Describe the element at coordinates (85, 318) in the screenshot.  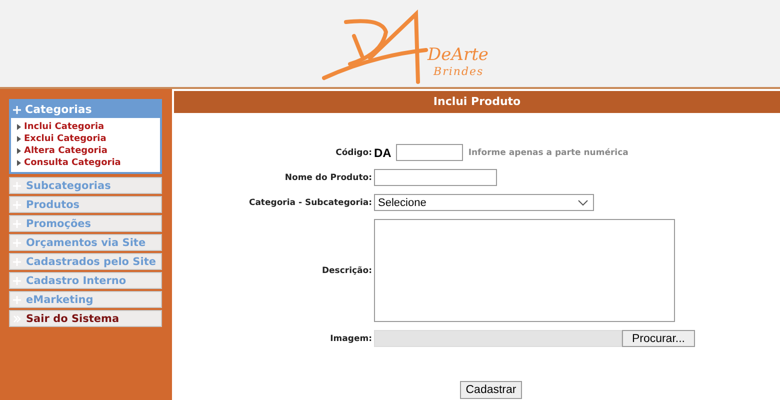
I see `logout-link: Sair do Sistema` at that location.